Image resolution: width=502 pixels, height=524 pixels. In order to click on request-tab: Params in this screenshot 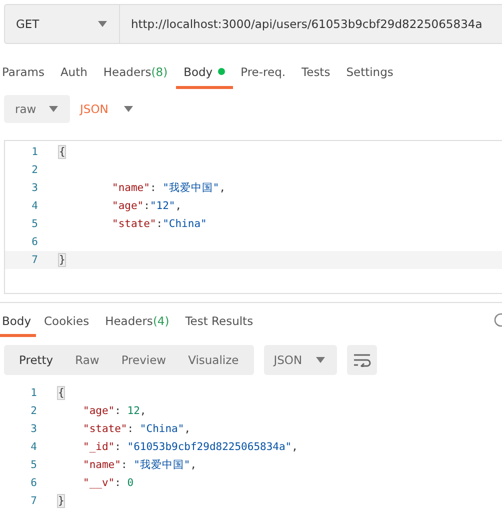, I will do `click(26, 73)`.